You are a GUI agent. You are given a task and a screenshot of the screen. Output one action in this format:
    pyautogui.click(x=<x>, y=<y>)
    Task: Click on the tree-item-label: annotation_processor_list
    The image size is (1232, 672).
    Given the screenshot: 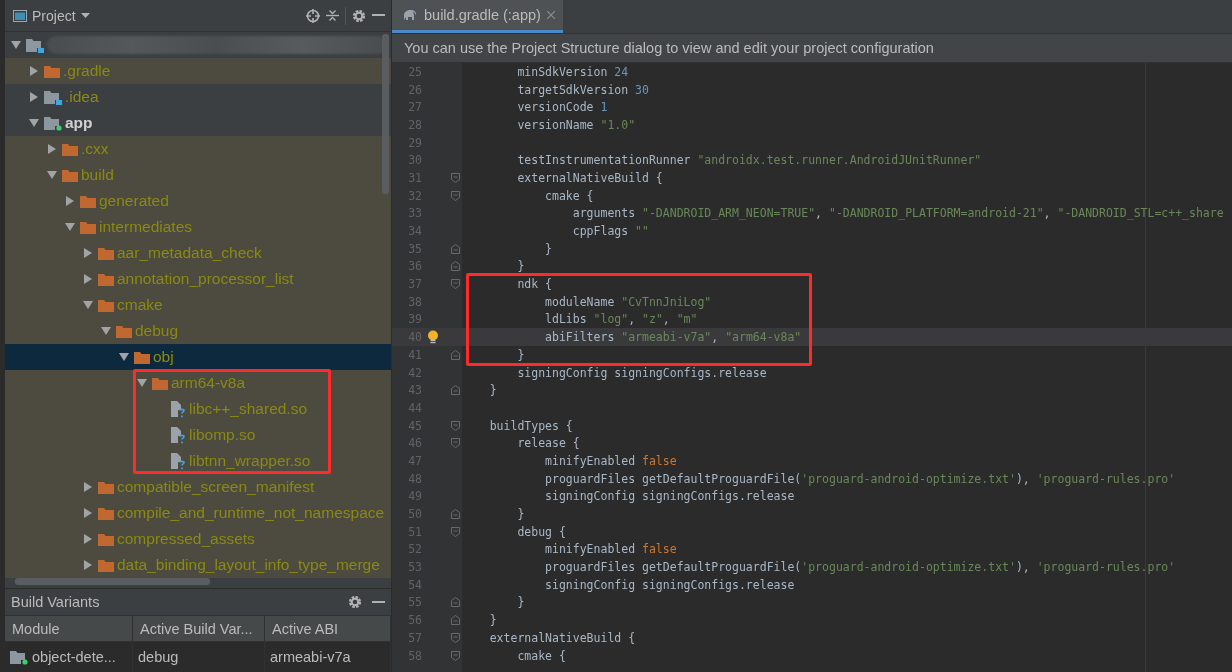 What is the action you would take?
    pyautogui.click(x=205, y=279)
    